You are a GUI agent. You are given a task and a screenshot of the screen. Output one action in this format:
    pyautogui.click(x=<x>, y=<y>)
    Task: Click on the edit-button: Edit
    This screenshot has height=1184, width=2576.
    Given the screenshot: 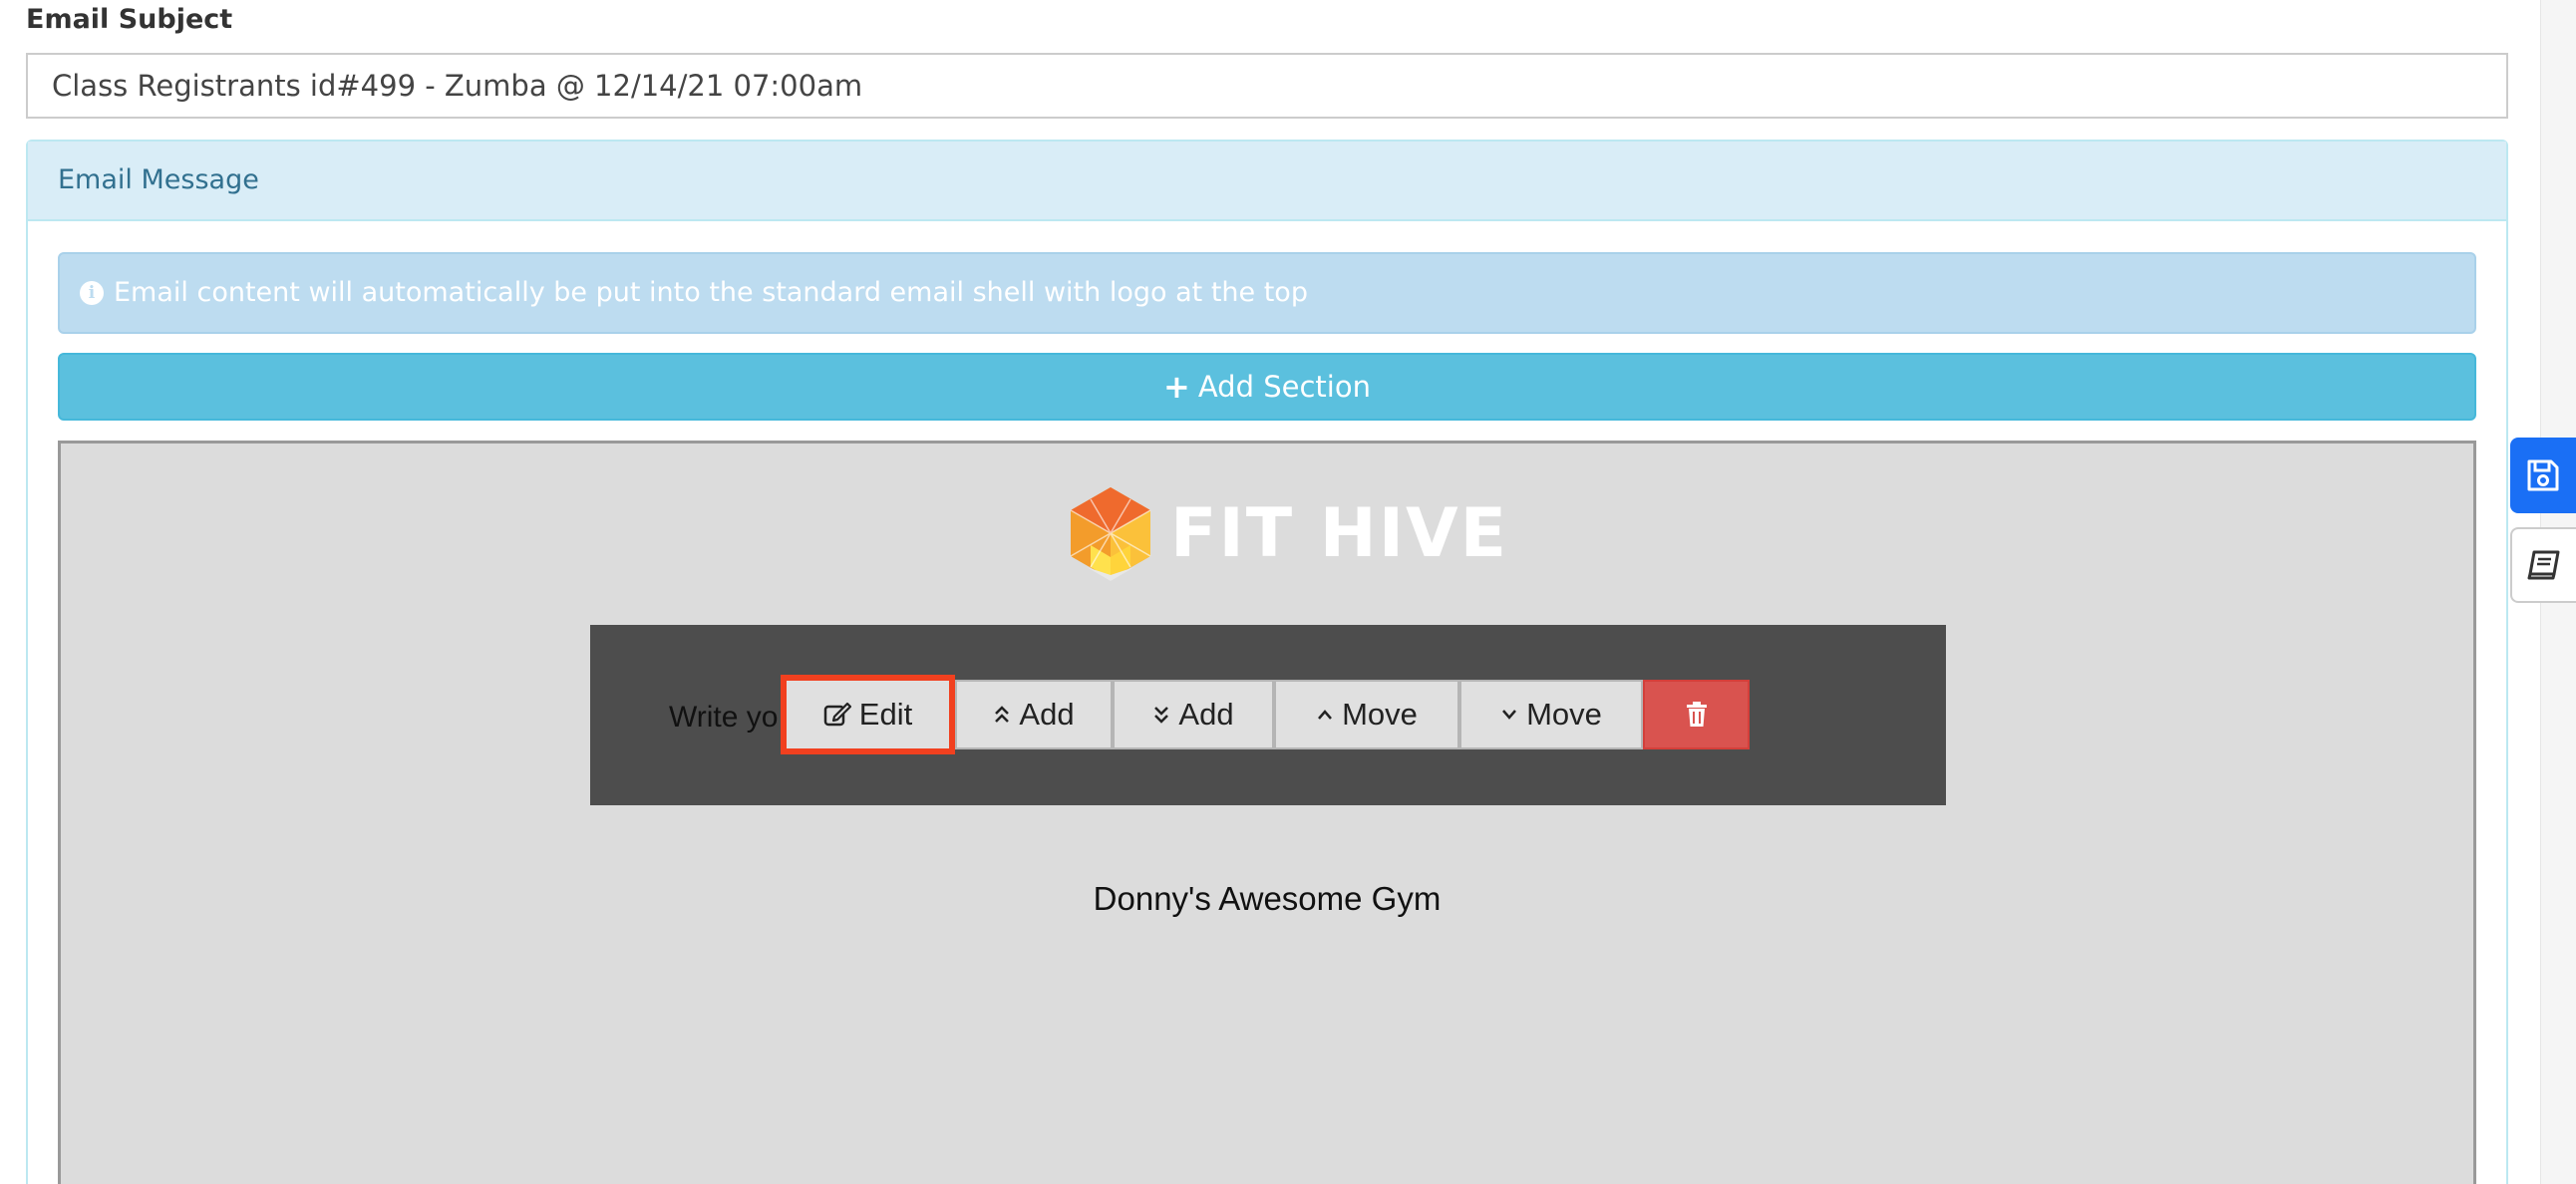 What is the action you would take?
    pyautogui.click(x=868, y=714)
    